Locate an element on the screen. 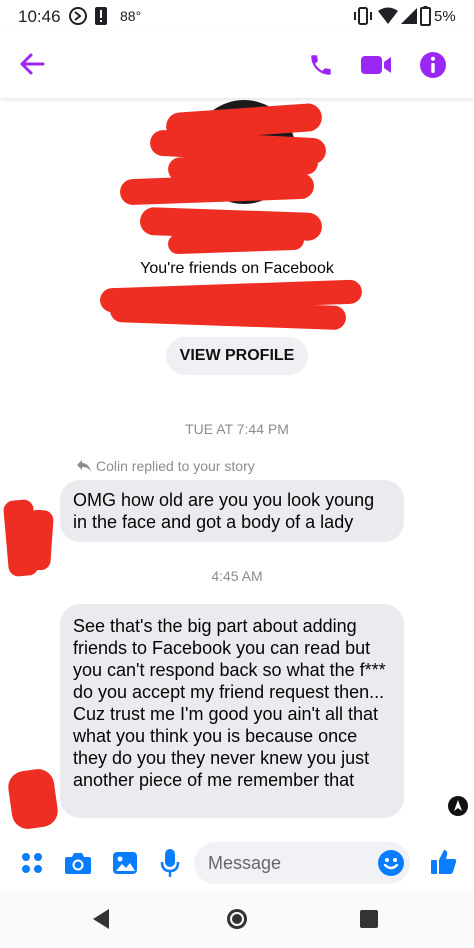 The height and width of the screenshot is (948, 474). reply-note-text: Colin replied to your story is located at coordinates (175, 466).